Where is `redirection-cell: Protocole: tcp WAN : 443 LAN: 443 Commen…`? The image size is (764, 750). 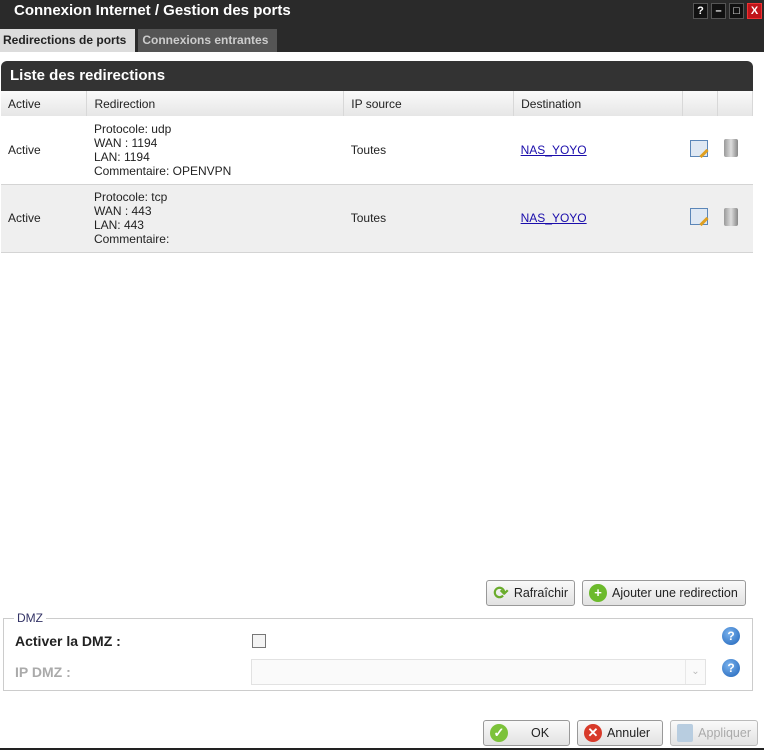
redirection-cell: Protocole: tcp WAN : 443 LAN: 443 Commen… is located at coordinates (215, 218).